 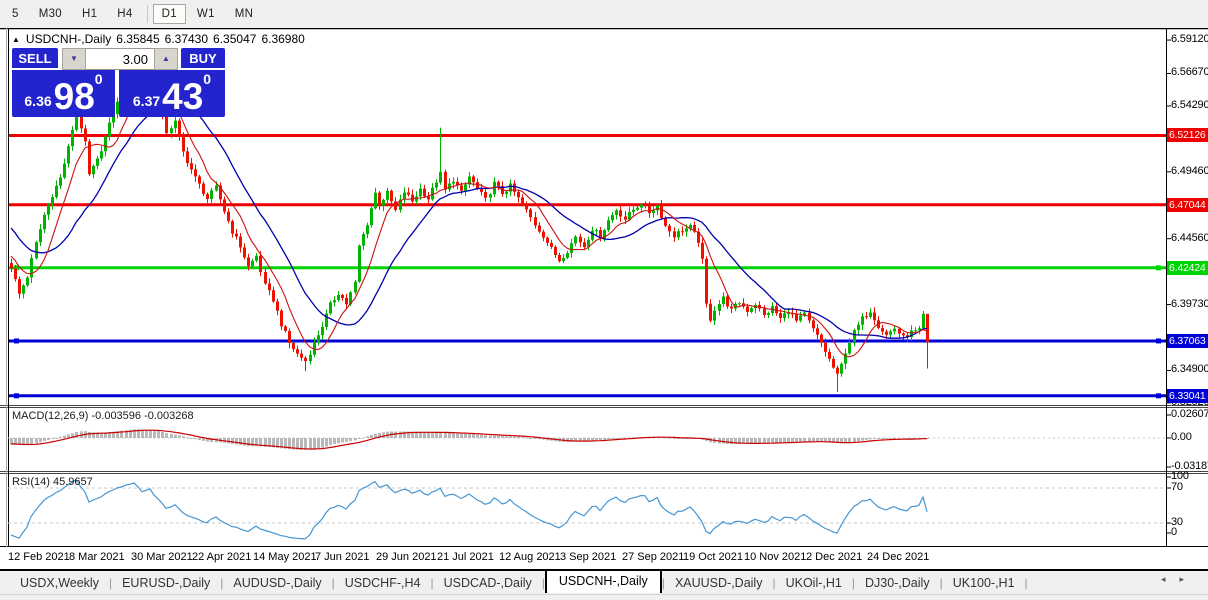 I want to click on chart-tab-xauusd-daily: XAUUSD-,Daily, so click(x=719, y=583).